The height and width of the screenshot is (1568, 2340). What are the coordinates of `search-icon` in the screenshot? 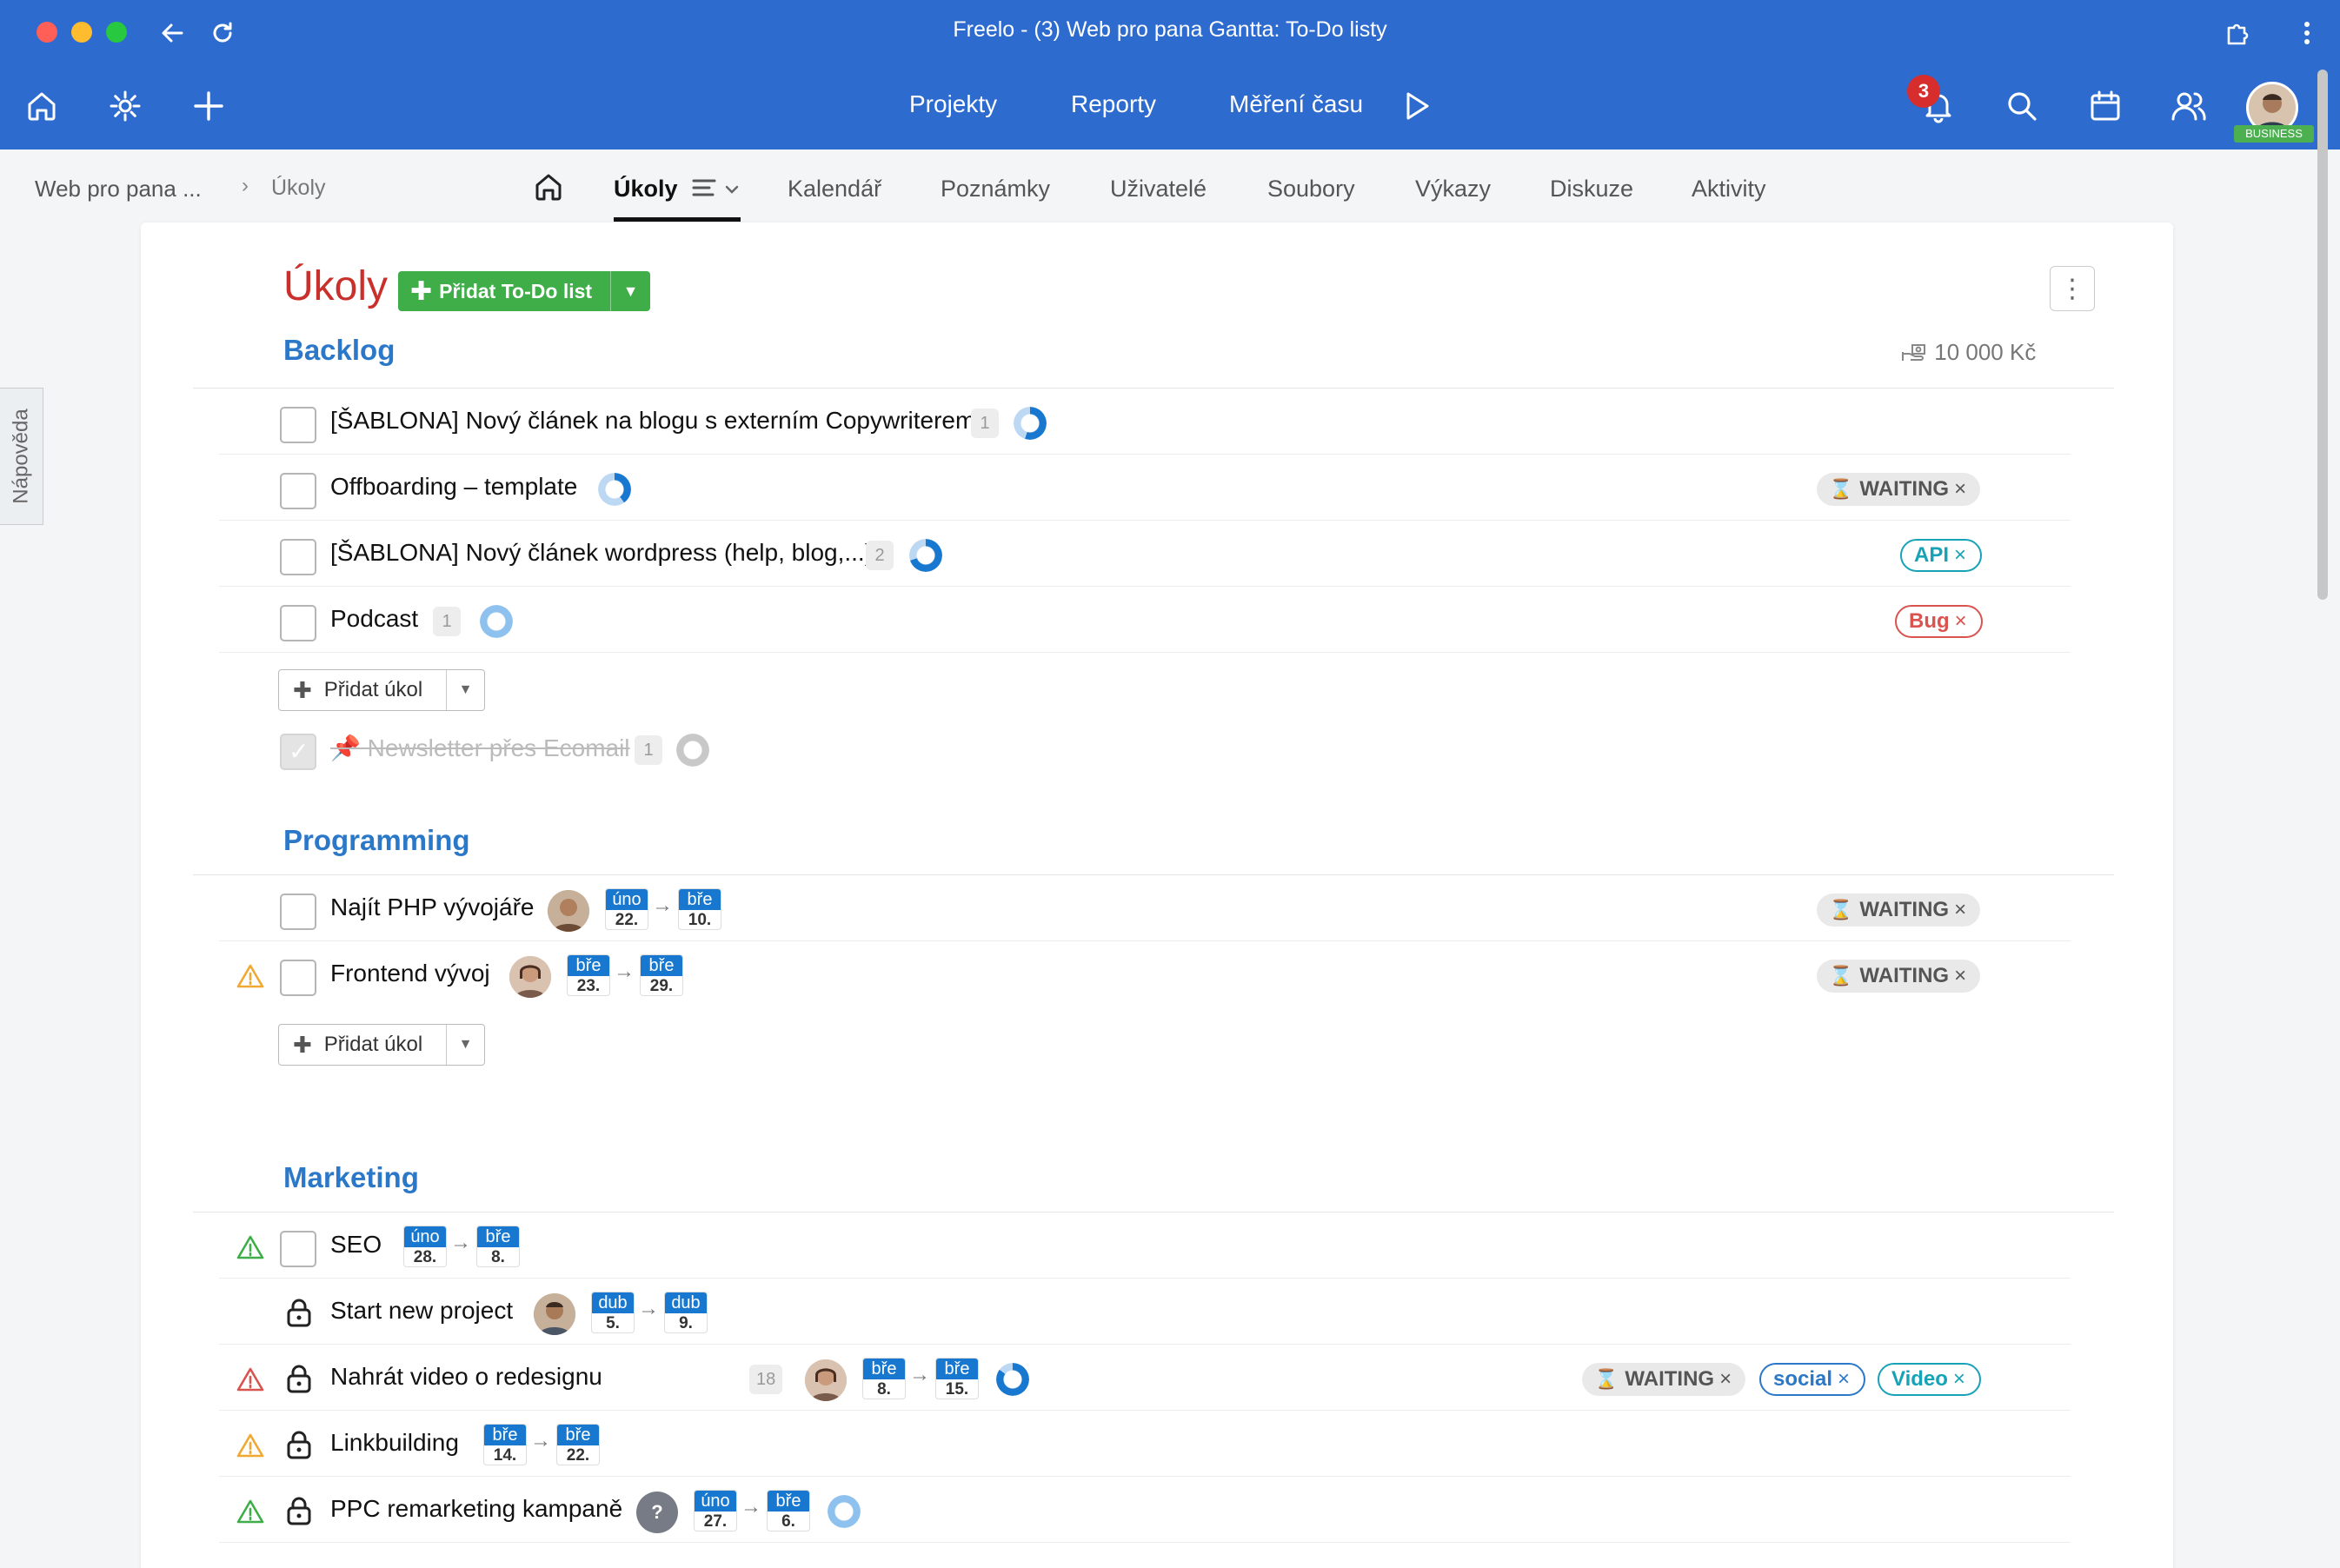 It's located at (2022, 106).